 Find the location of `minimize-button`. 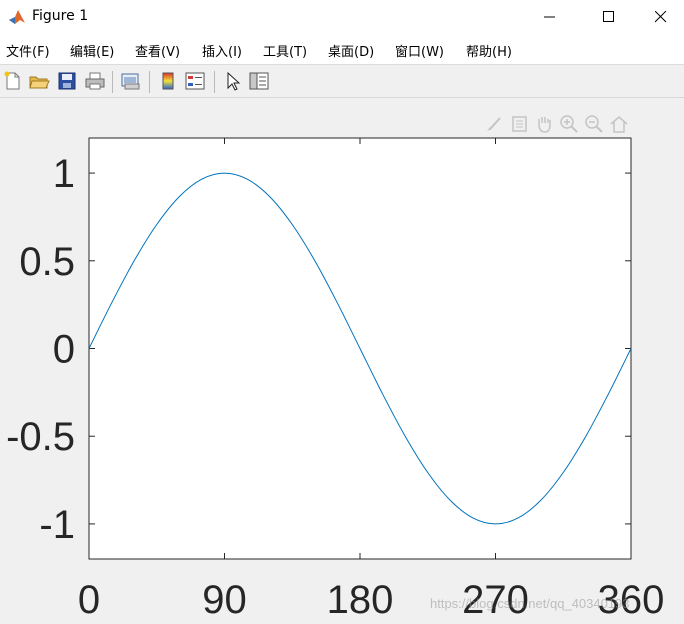

minimize-button is located at coordinates (550, 17).